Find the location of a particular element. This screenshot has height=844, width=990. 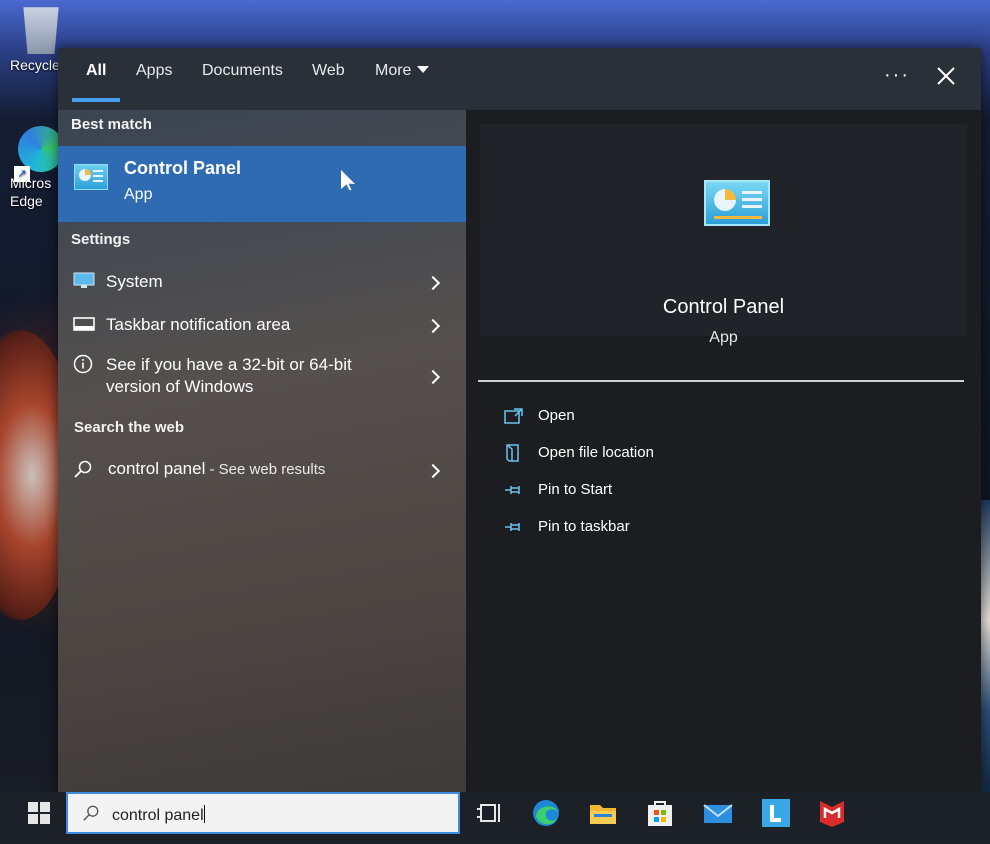

taskbar: control panel is located at coordinates (495, 818).